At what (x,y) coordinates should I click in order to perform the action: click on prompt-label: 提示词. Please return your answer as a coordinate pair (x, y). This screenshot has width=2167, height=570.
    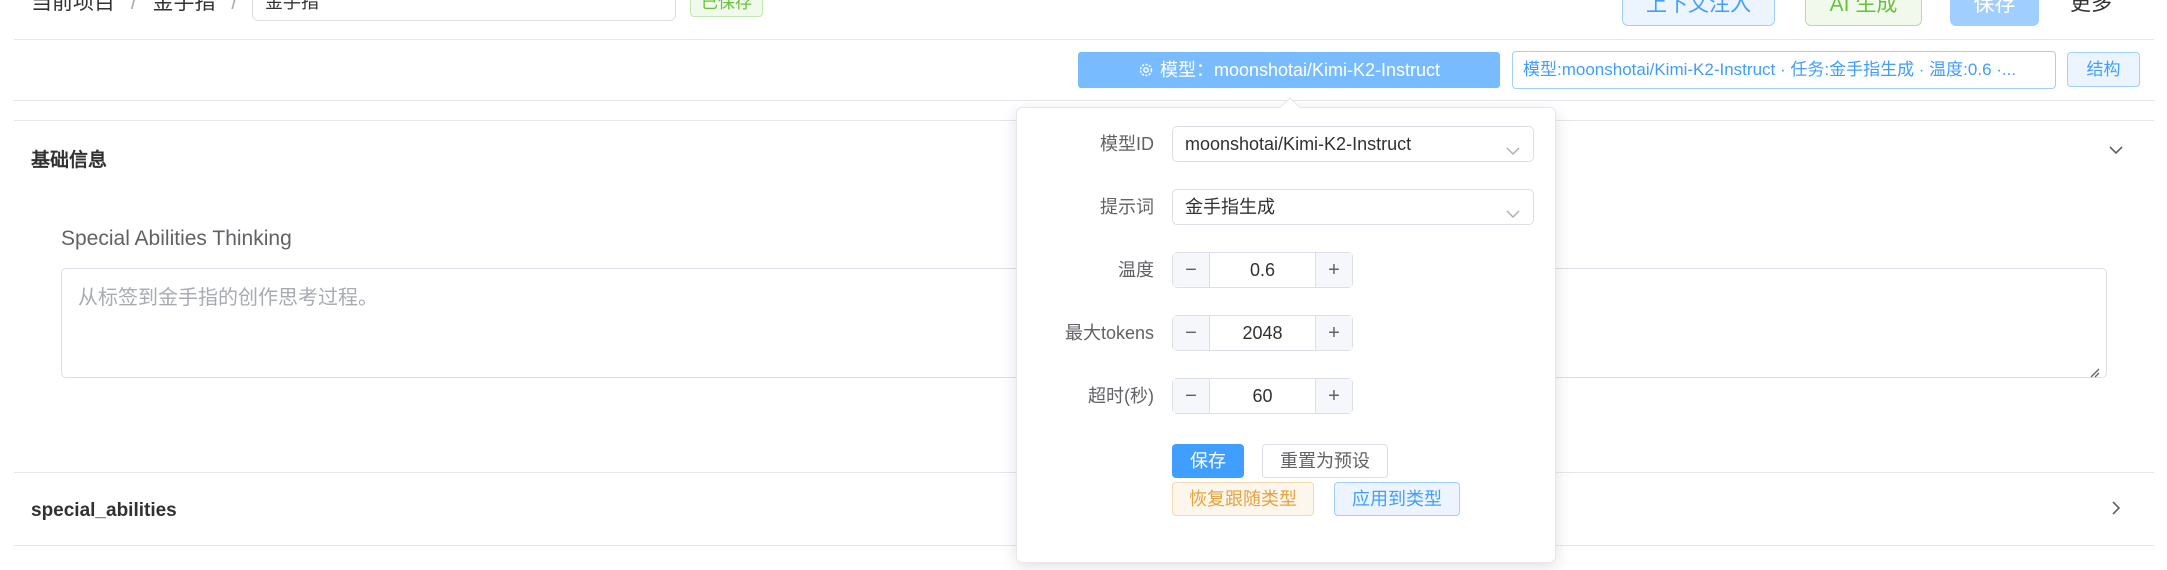
    Looking at the image, I should click on (1127, 207).